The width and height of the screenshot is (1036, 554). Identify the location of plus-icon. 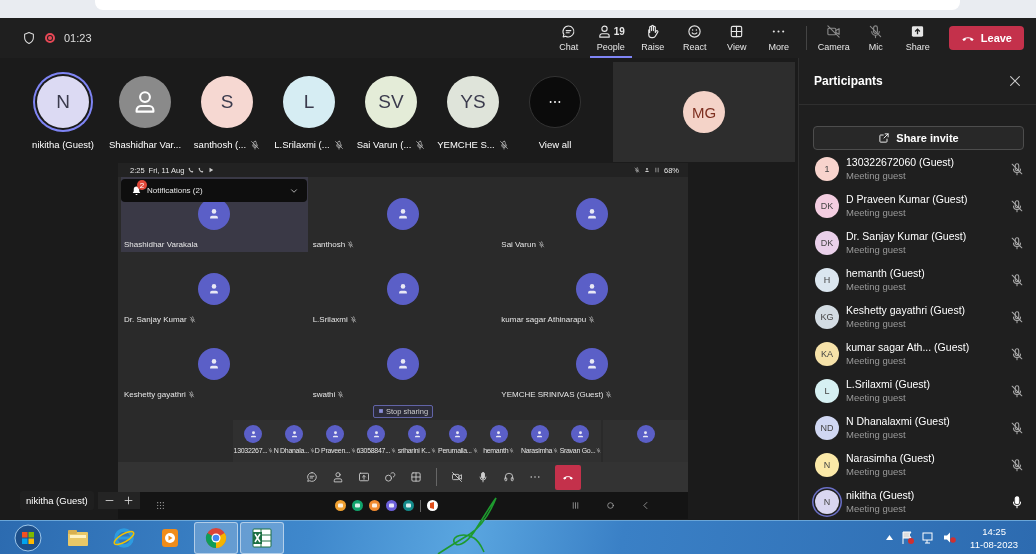
(128, 500).